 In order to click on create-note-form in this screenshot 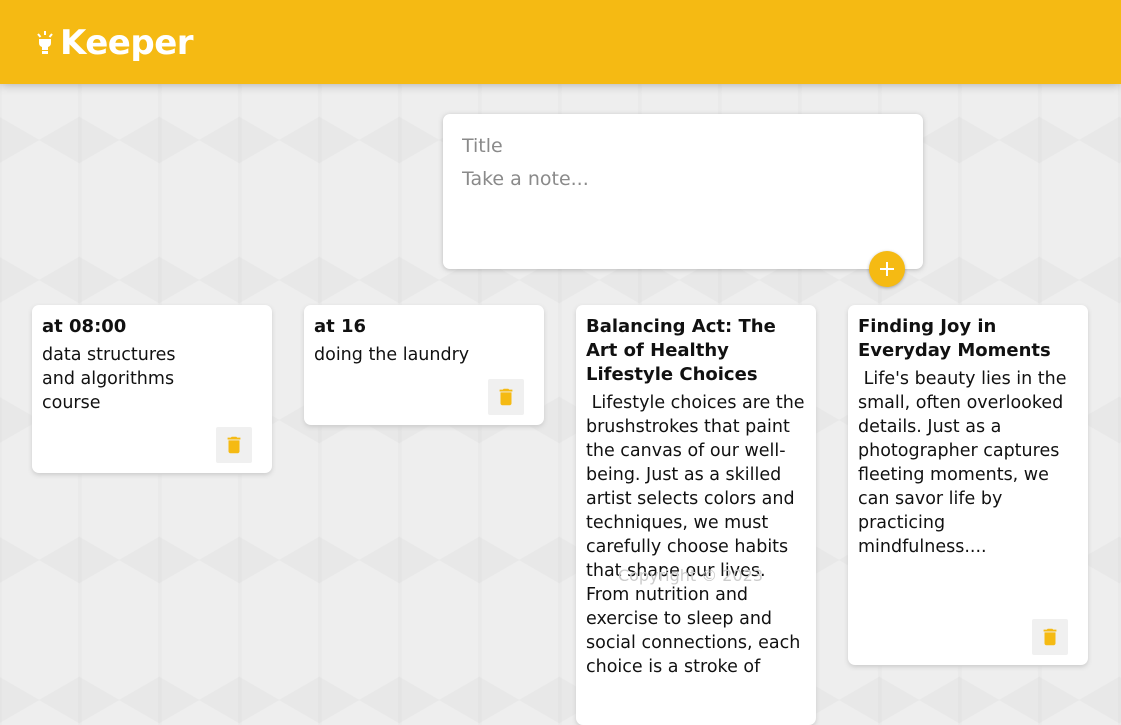, I will do `click(683, 191)`.